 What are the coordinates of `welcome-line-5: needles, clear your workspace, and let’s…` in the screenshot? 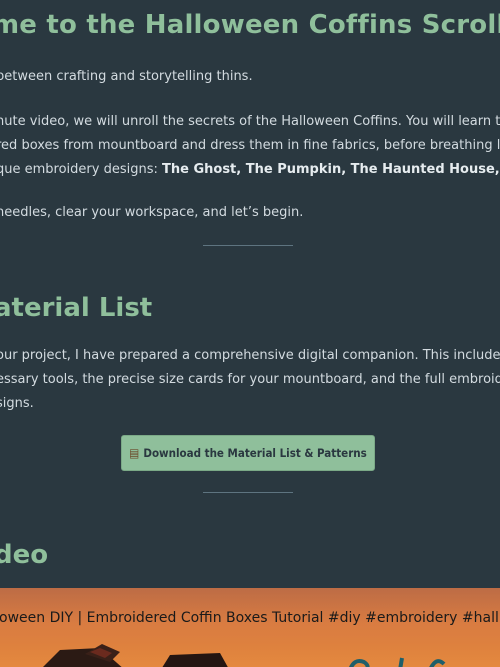 It's located at (152, 212).